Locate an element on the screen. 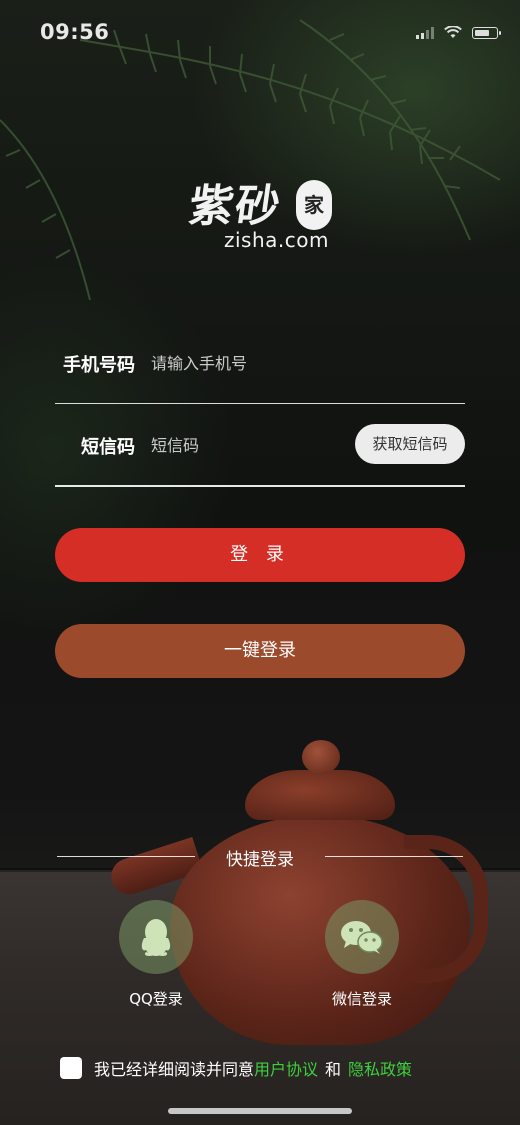  brand-logo: 紫砂 家 zisha.com is located at coordinates (260, 215).